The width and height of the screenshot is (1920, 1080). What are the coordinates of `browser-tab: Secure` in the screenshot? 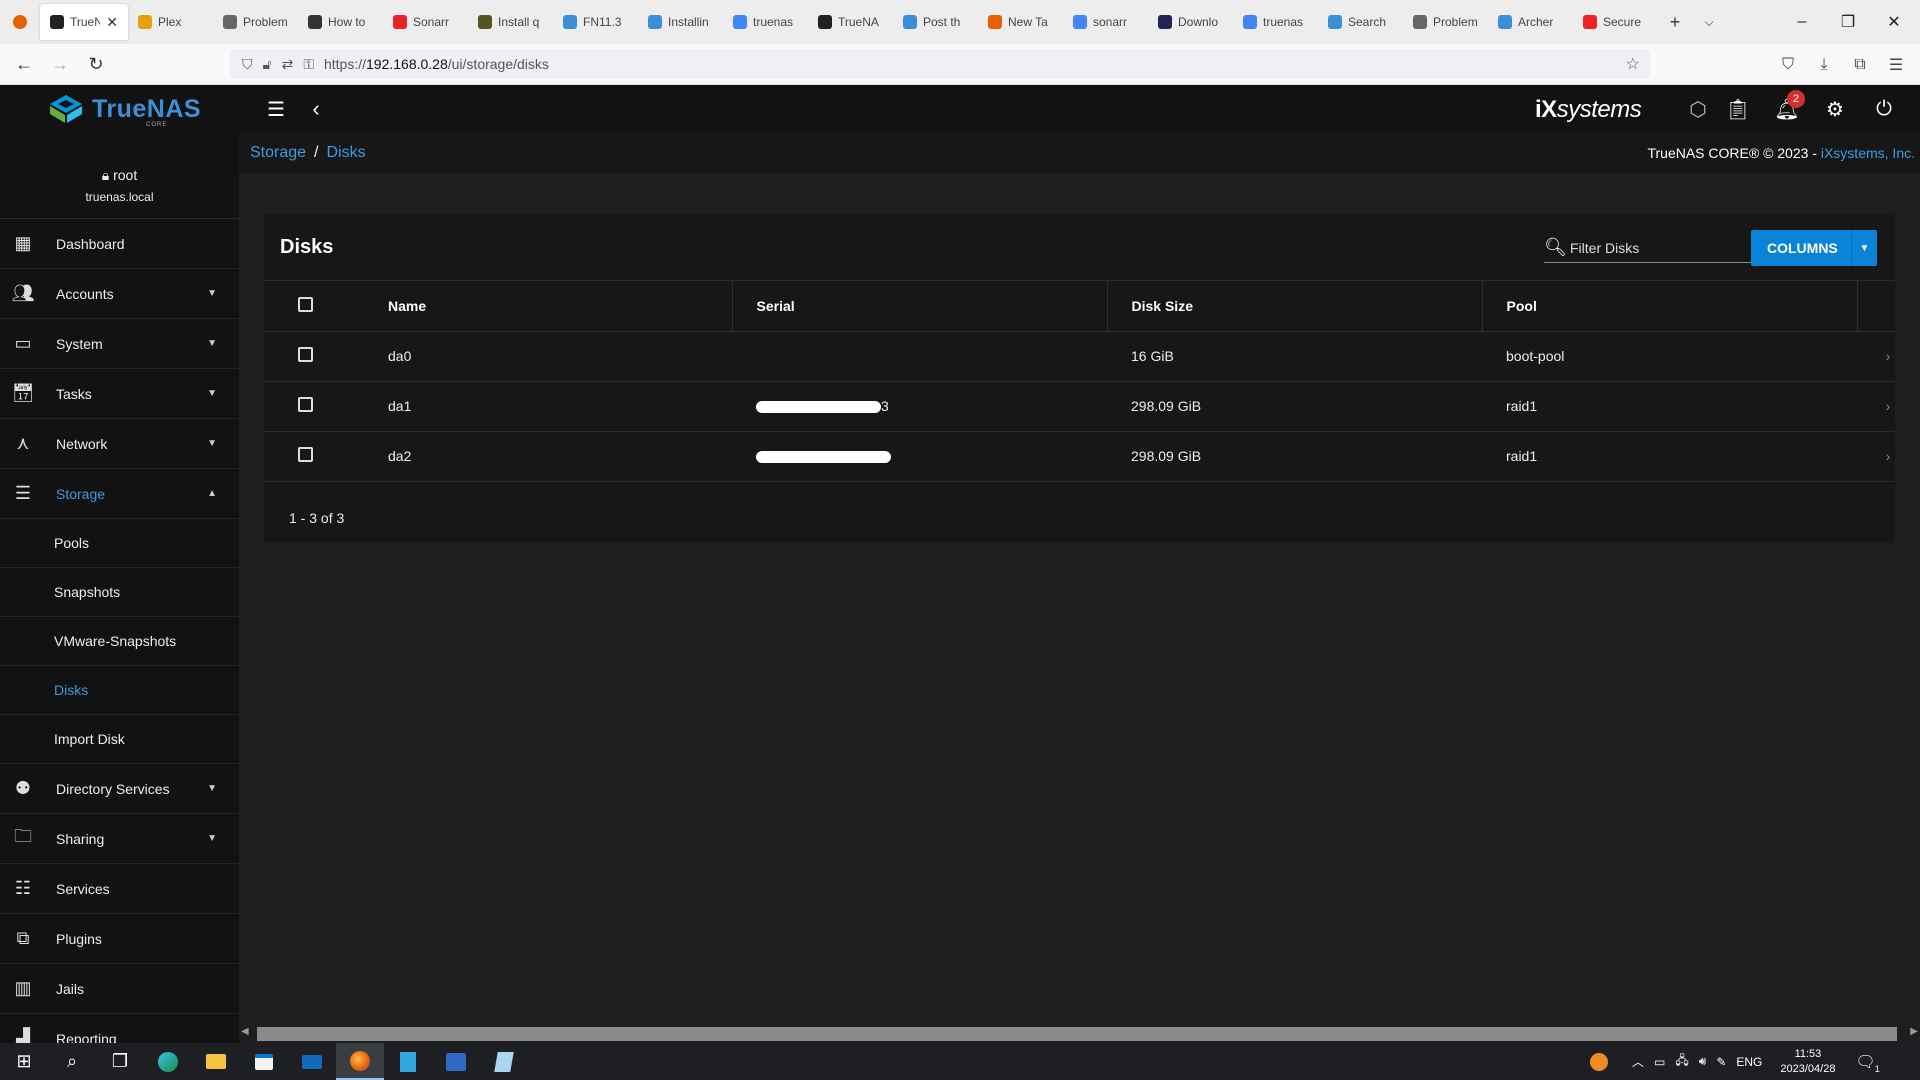 It's located at (1615, 22).